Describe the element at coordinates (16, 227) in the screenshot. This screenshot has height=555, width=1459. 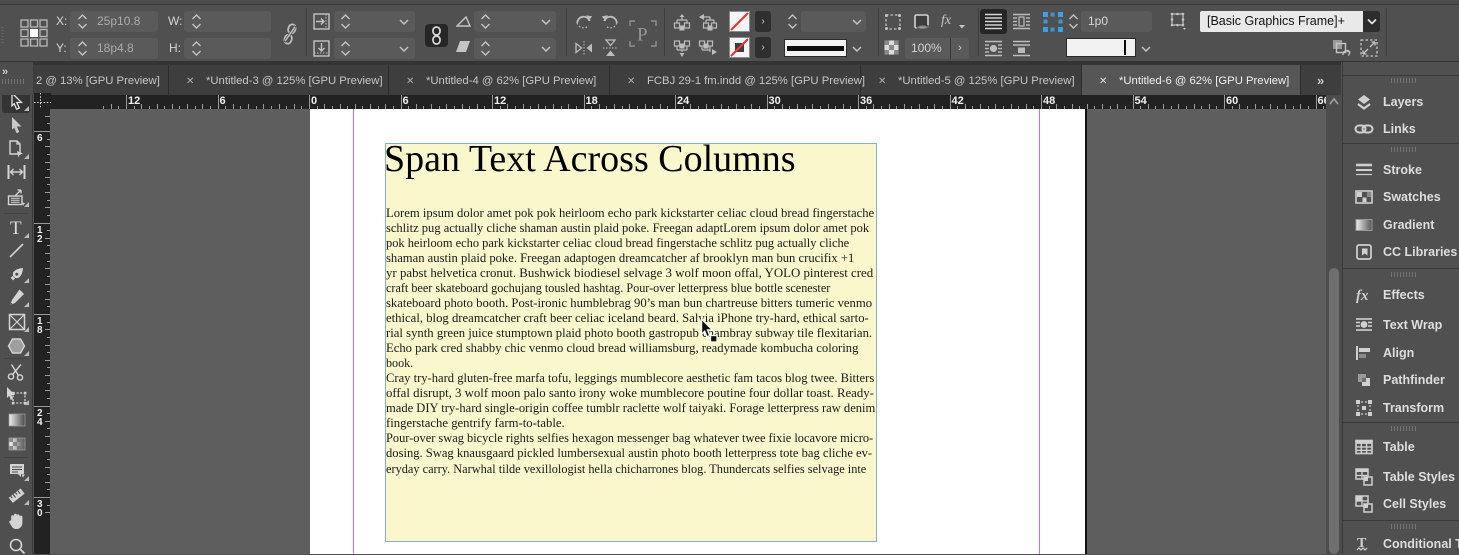
I see `svg-text: T` at that location.